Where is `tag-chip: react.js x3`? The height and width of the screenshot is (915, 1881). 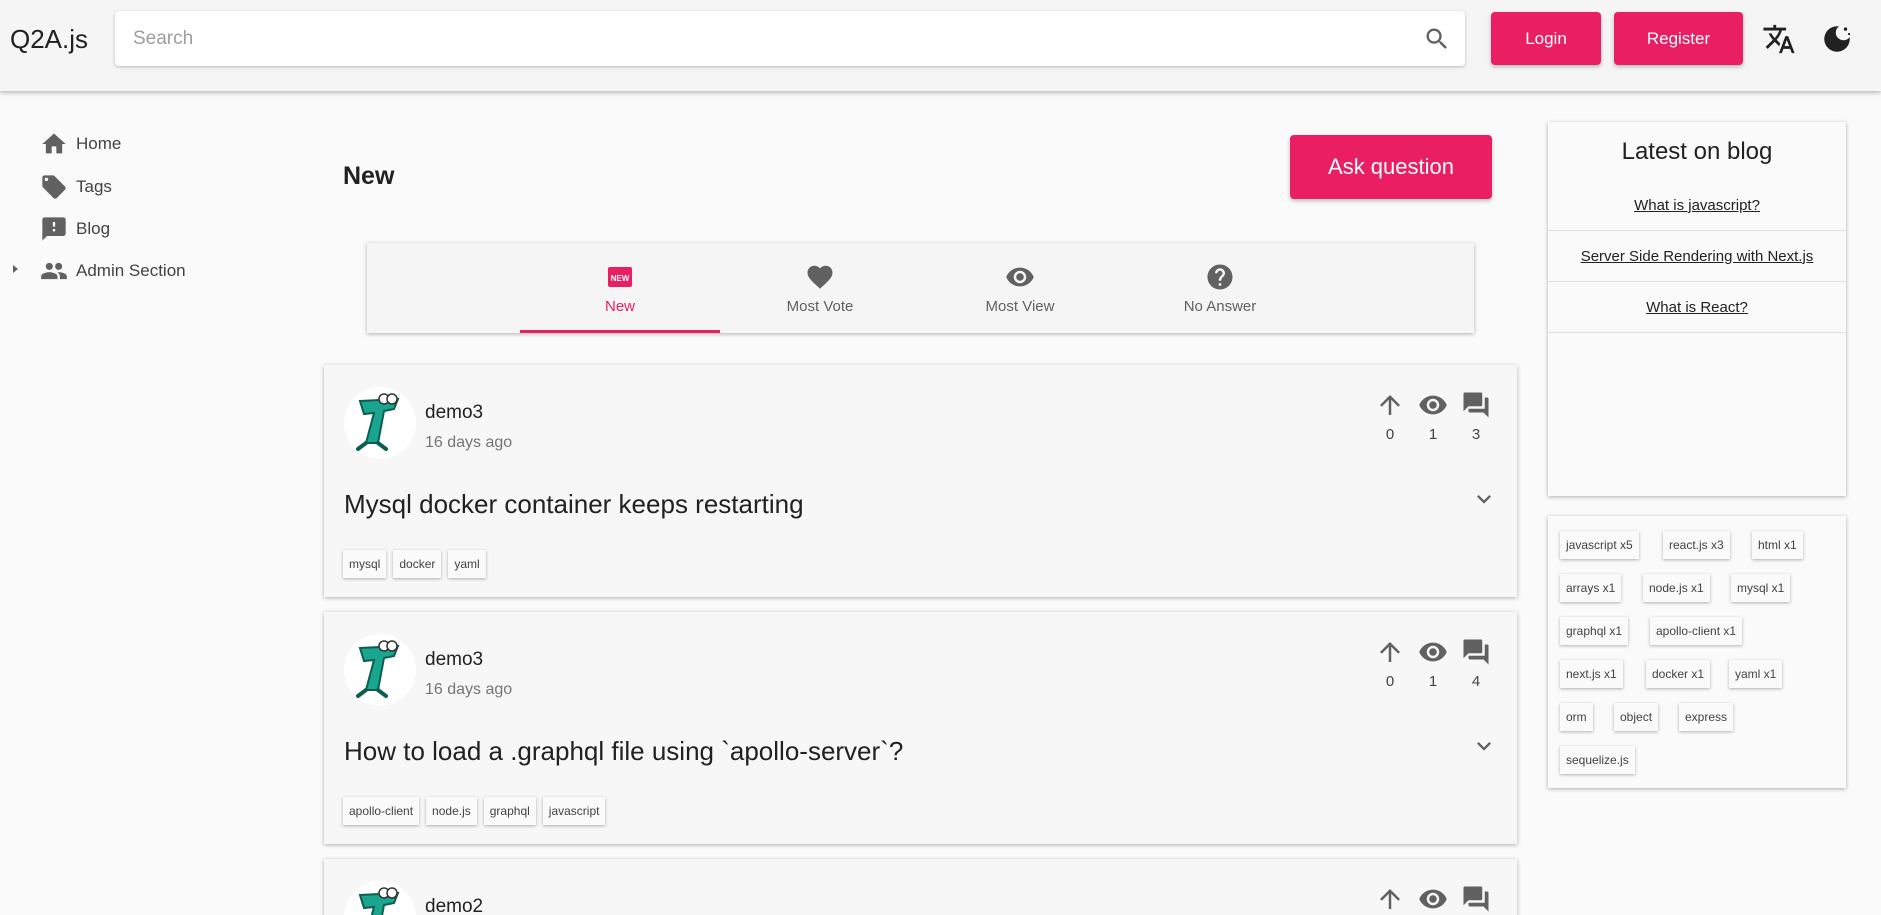 tag-chip: react.js x3 is located at coordinates (1696, 545).